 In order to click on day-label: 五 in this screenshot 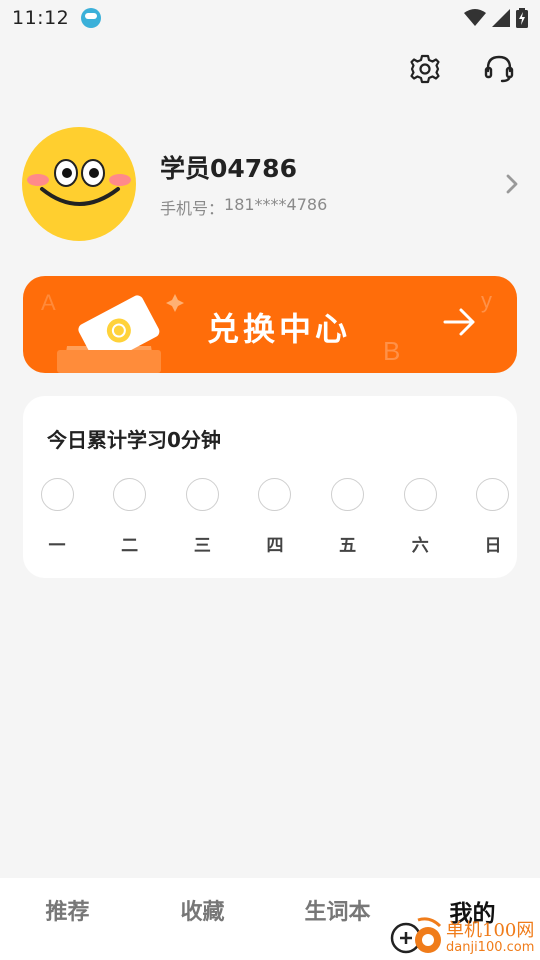, I will do `click(348, 546)`.